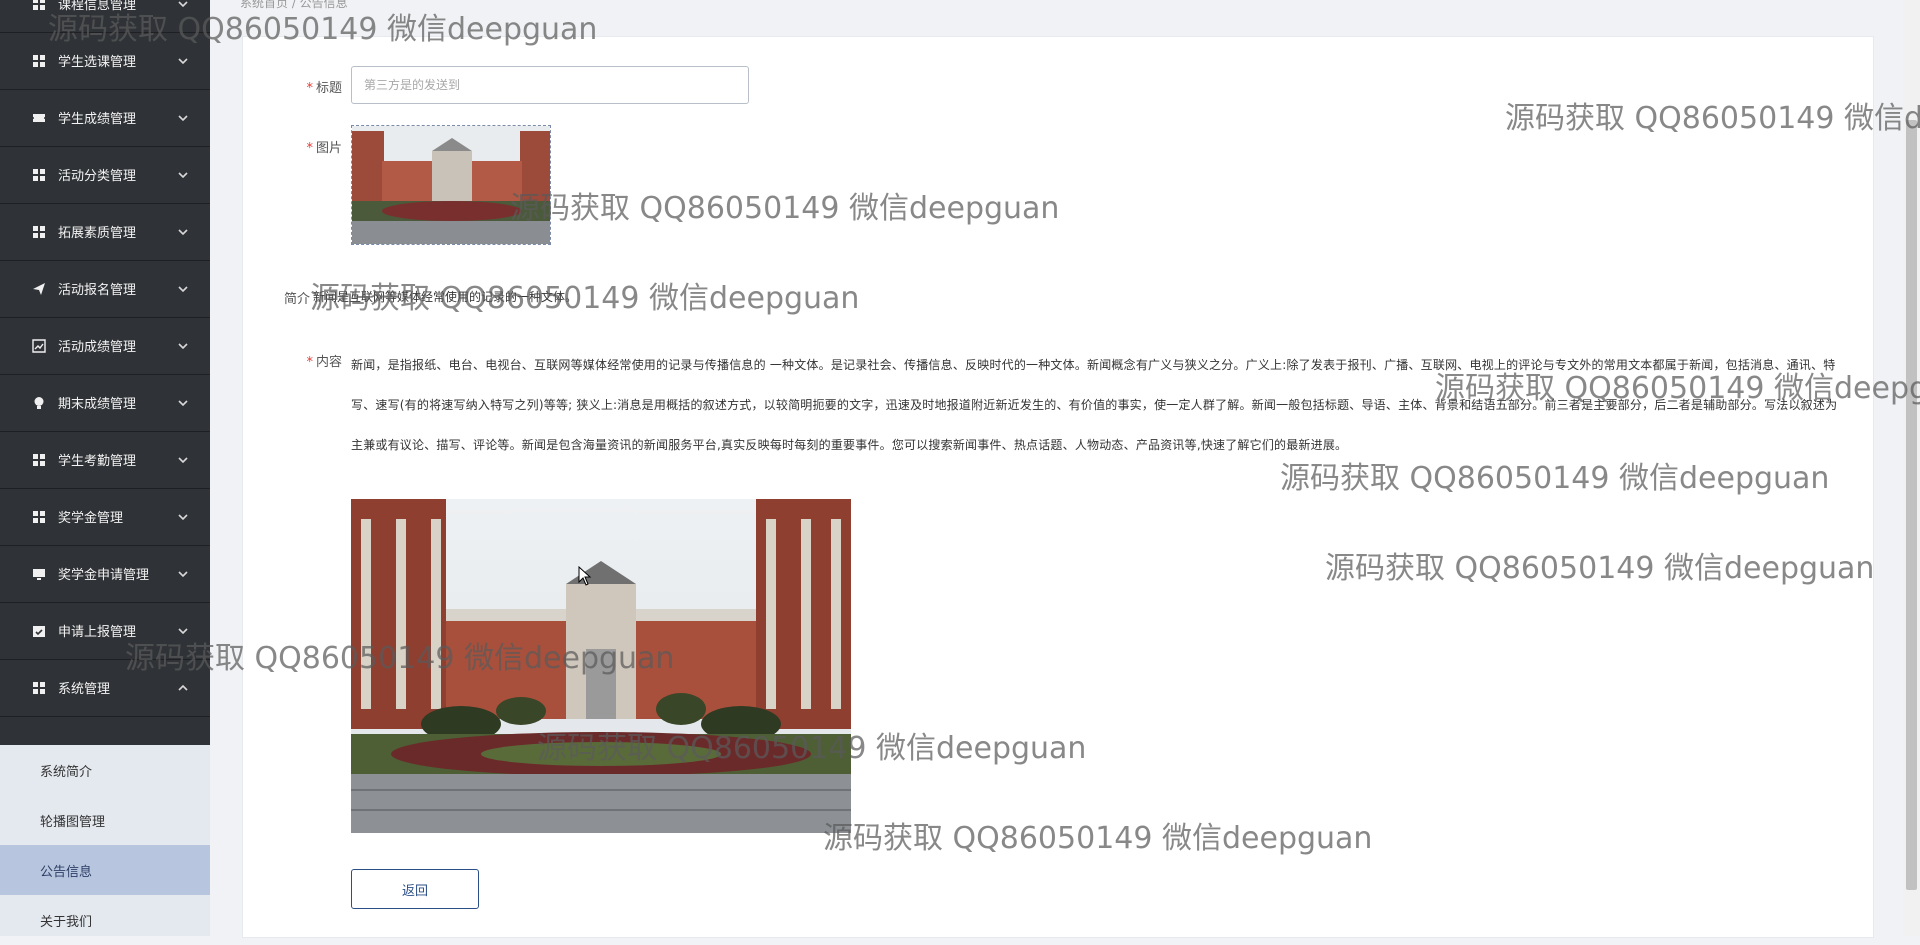 This screenshot has height=945, width=1920. Describe the element at coordinates (39, 574) in the screenshot. I see `monitor-icon` at that location.